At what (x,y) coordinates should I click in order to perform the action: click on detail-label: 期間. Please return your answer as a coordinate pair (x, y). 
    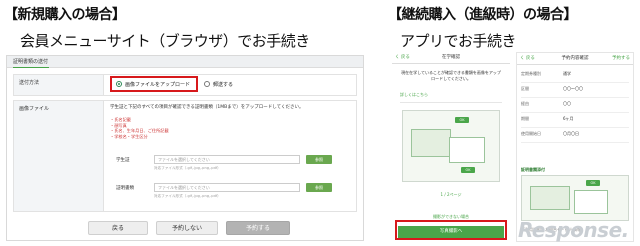
    Looking at the image, I should click on (525, 118).